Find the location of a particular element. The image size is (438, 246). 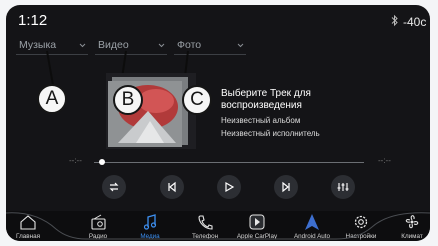

previous-icon is located at coordinates (172, 187).